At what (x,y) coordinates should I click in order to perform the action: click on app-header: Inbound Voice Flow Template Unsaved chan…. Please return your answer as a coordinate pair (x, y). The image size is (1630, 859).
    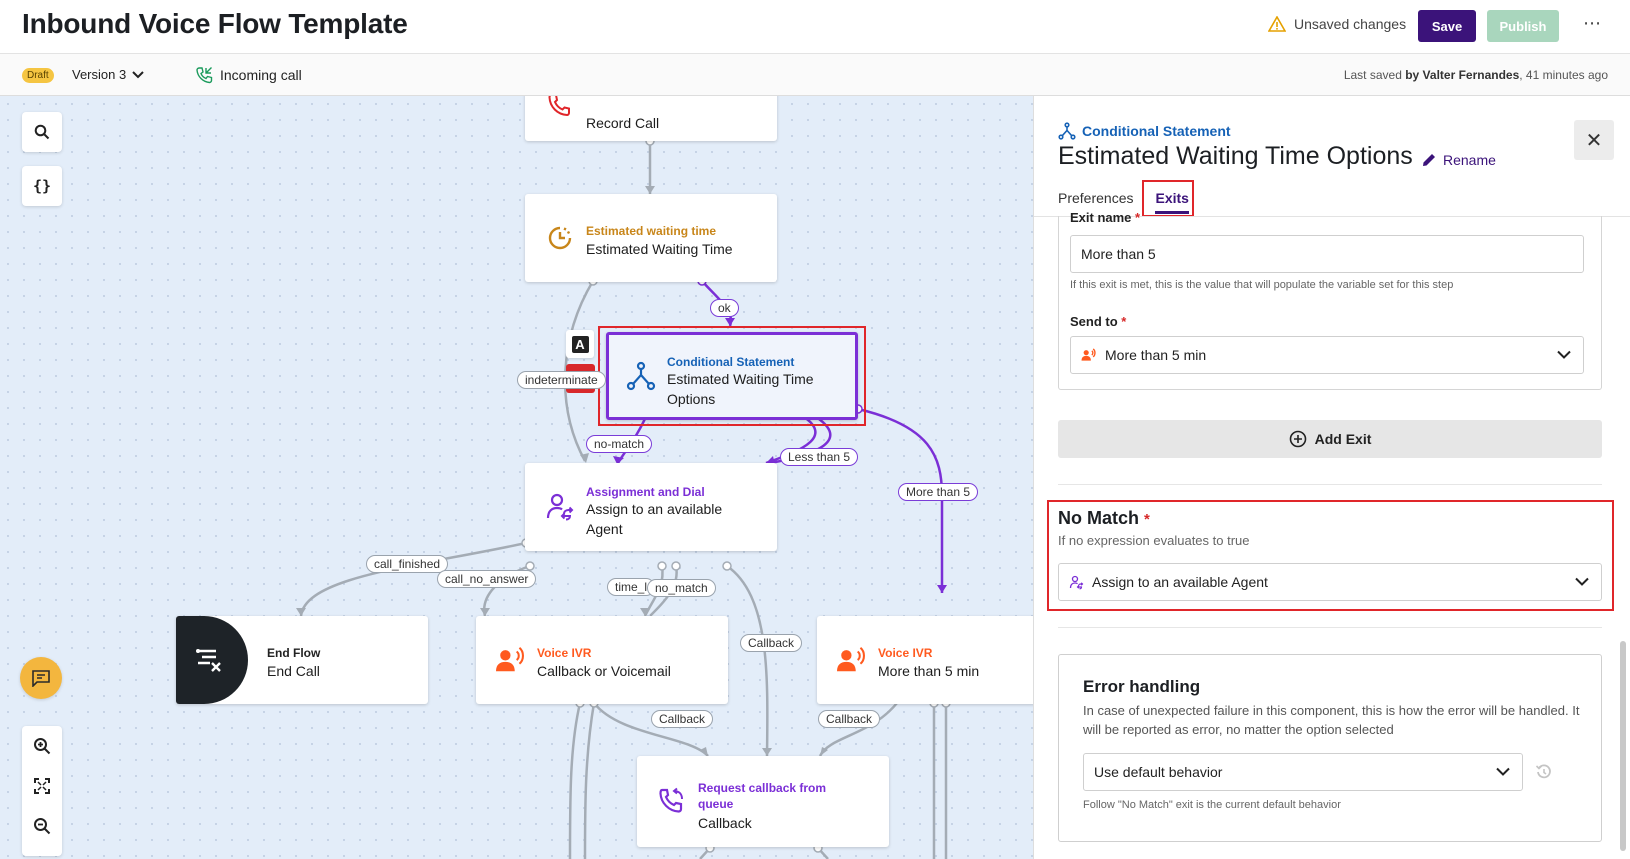
    Looking at the image, I should click on (815, 27).